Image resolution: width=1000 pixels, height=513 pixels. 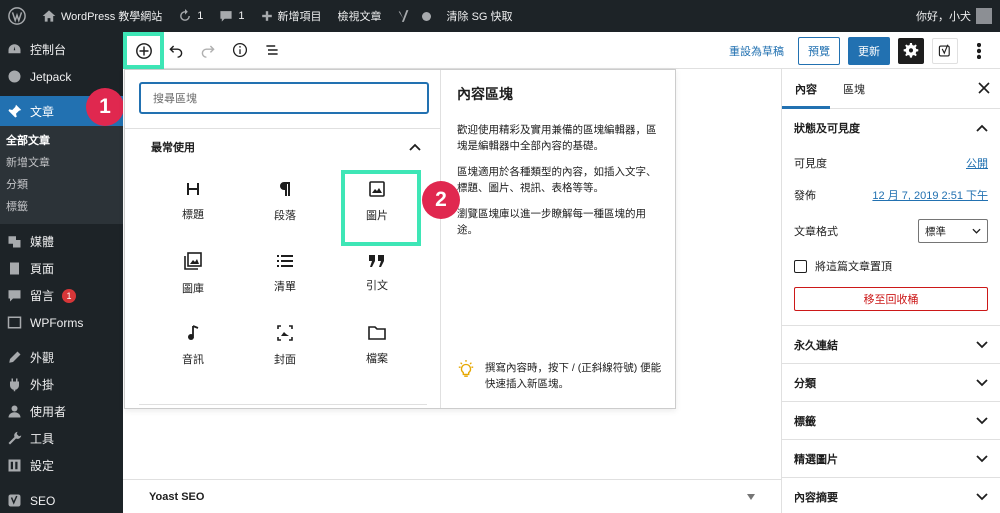 I want to click on menu-media: 媒體, so click(x=61, y=241).